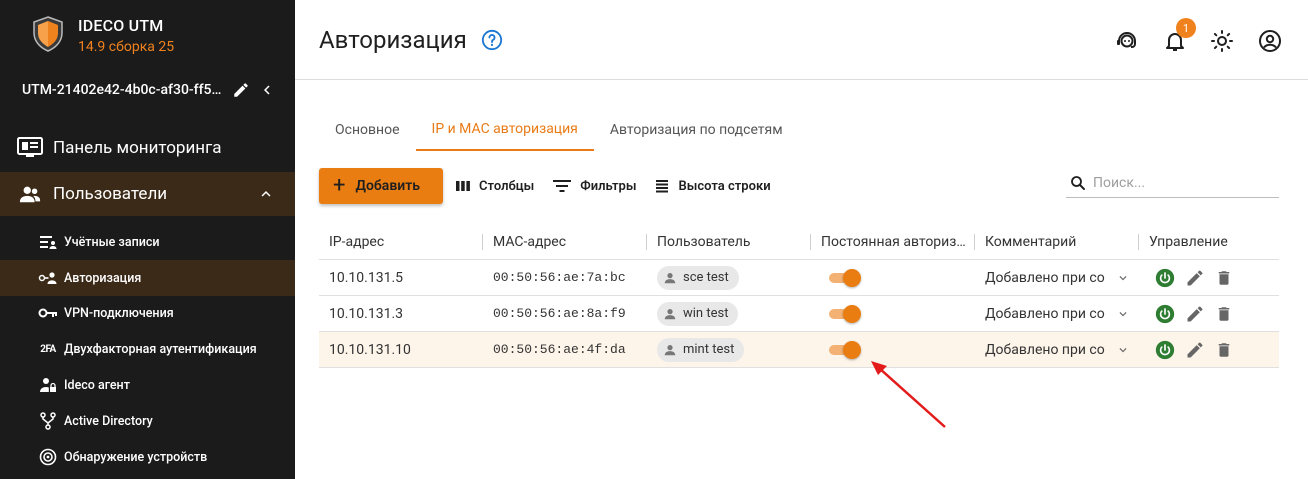 This screenshot has height=479, width=1308. I want to click on user-chip-label: sce test, so click(706, 277).